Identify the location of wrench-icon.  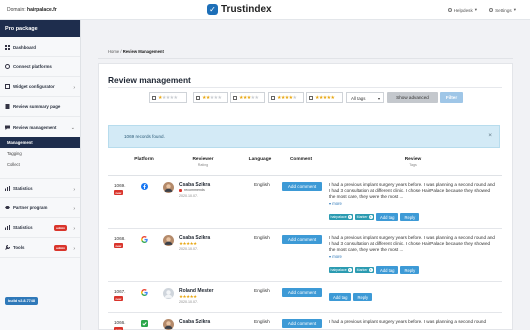
(7, 247).